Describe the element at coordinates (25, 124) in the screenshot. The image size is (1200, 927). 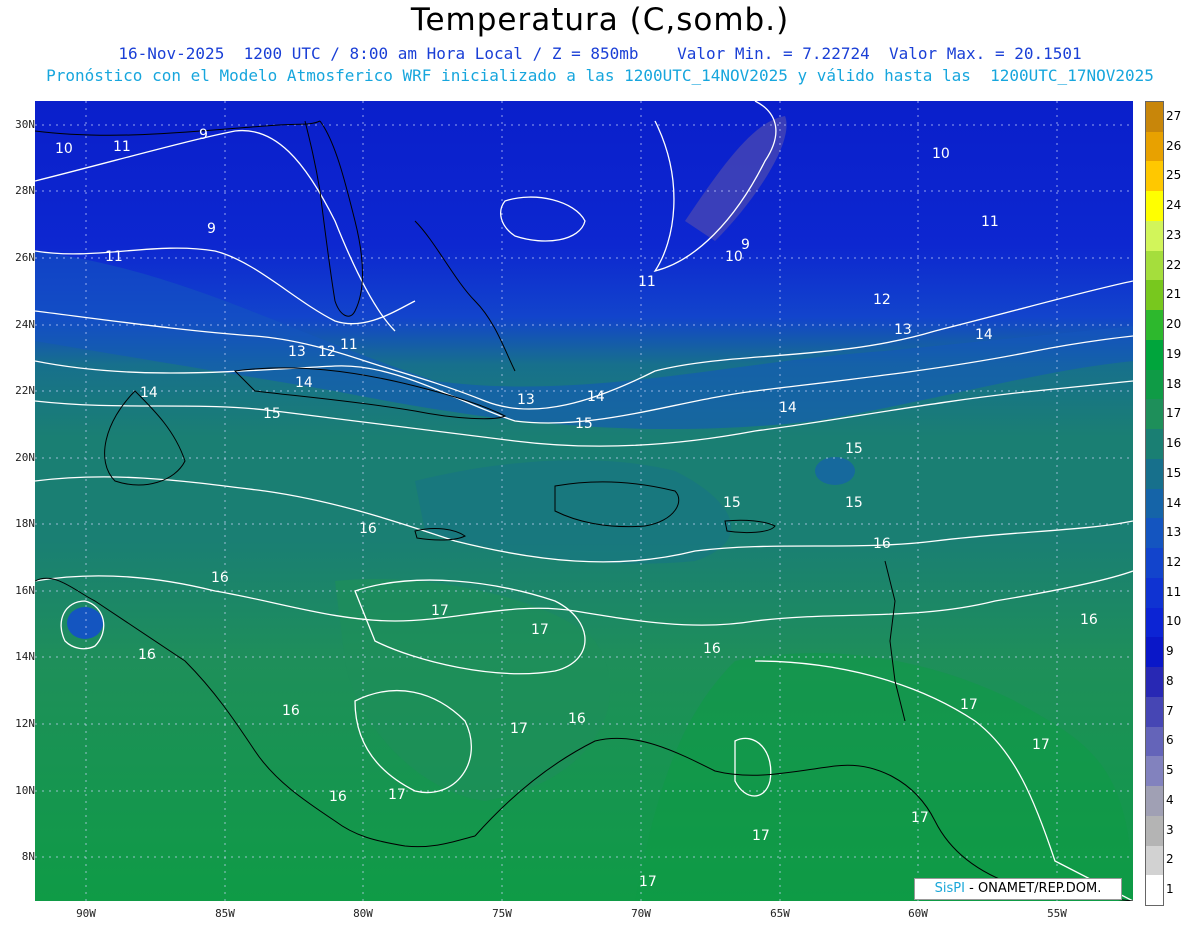
I see `lat-label: 30N` at that location.